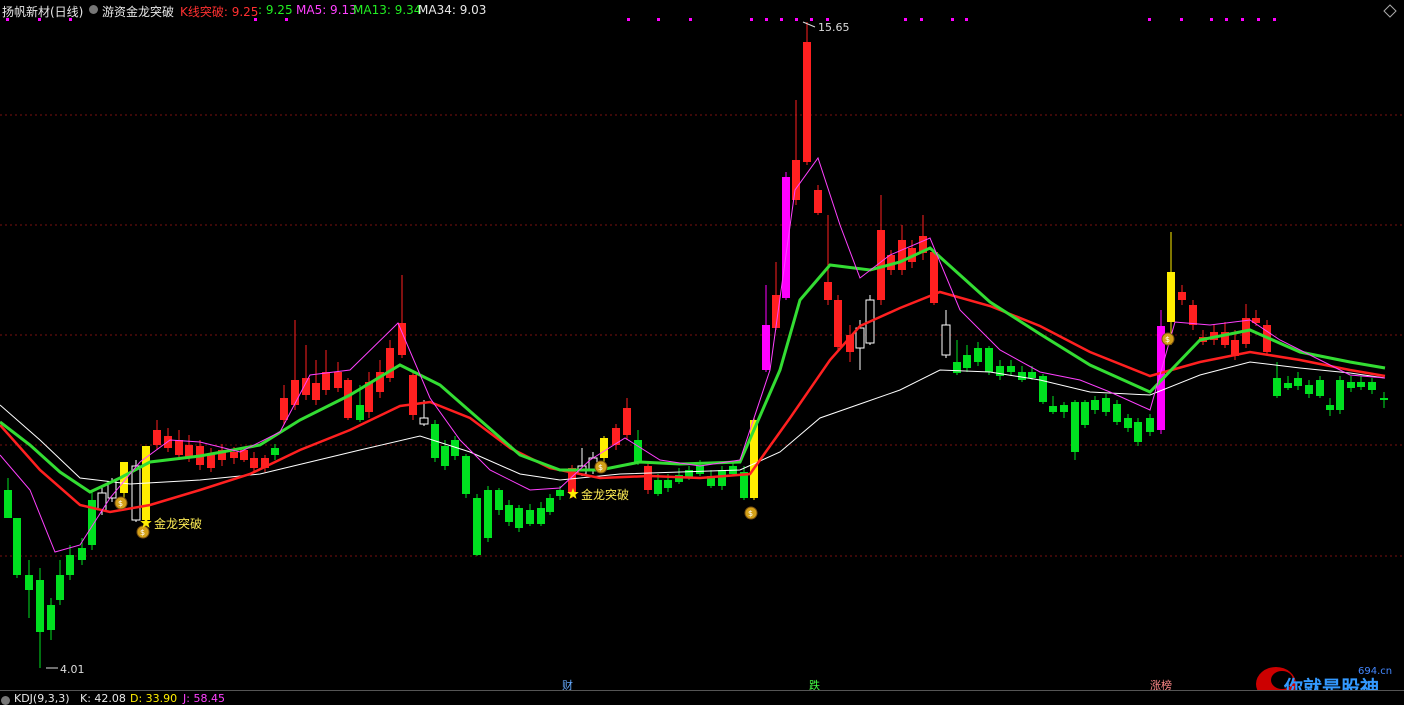  I want to click on event-tag-rank: 涨榜, so click(1161, 684).